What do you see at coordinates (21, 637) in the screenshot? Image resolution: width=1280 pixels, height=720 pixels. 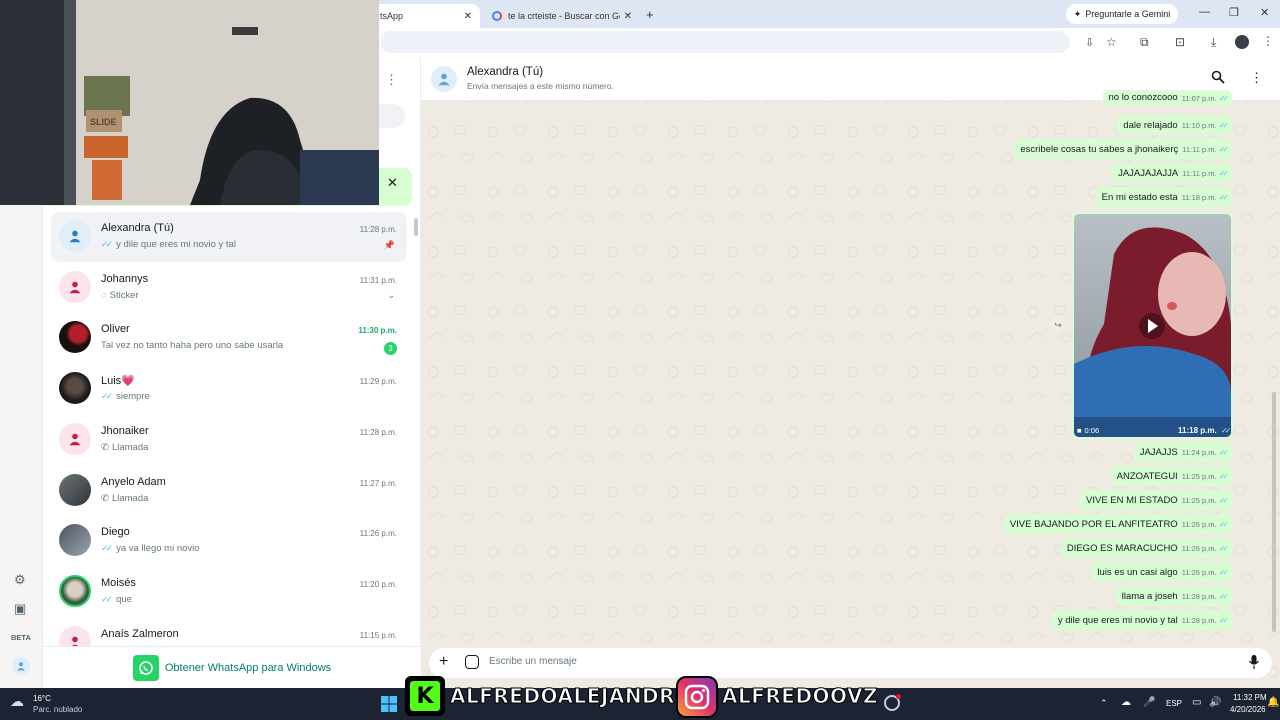 I see `beta-label: BETA` at bounding box center [21, 637].